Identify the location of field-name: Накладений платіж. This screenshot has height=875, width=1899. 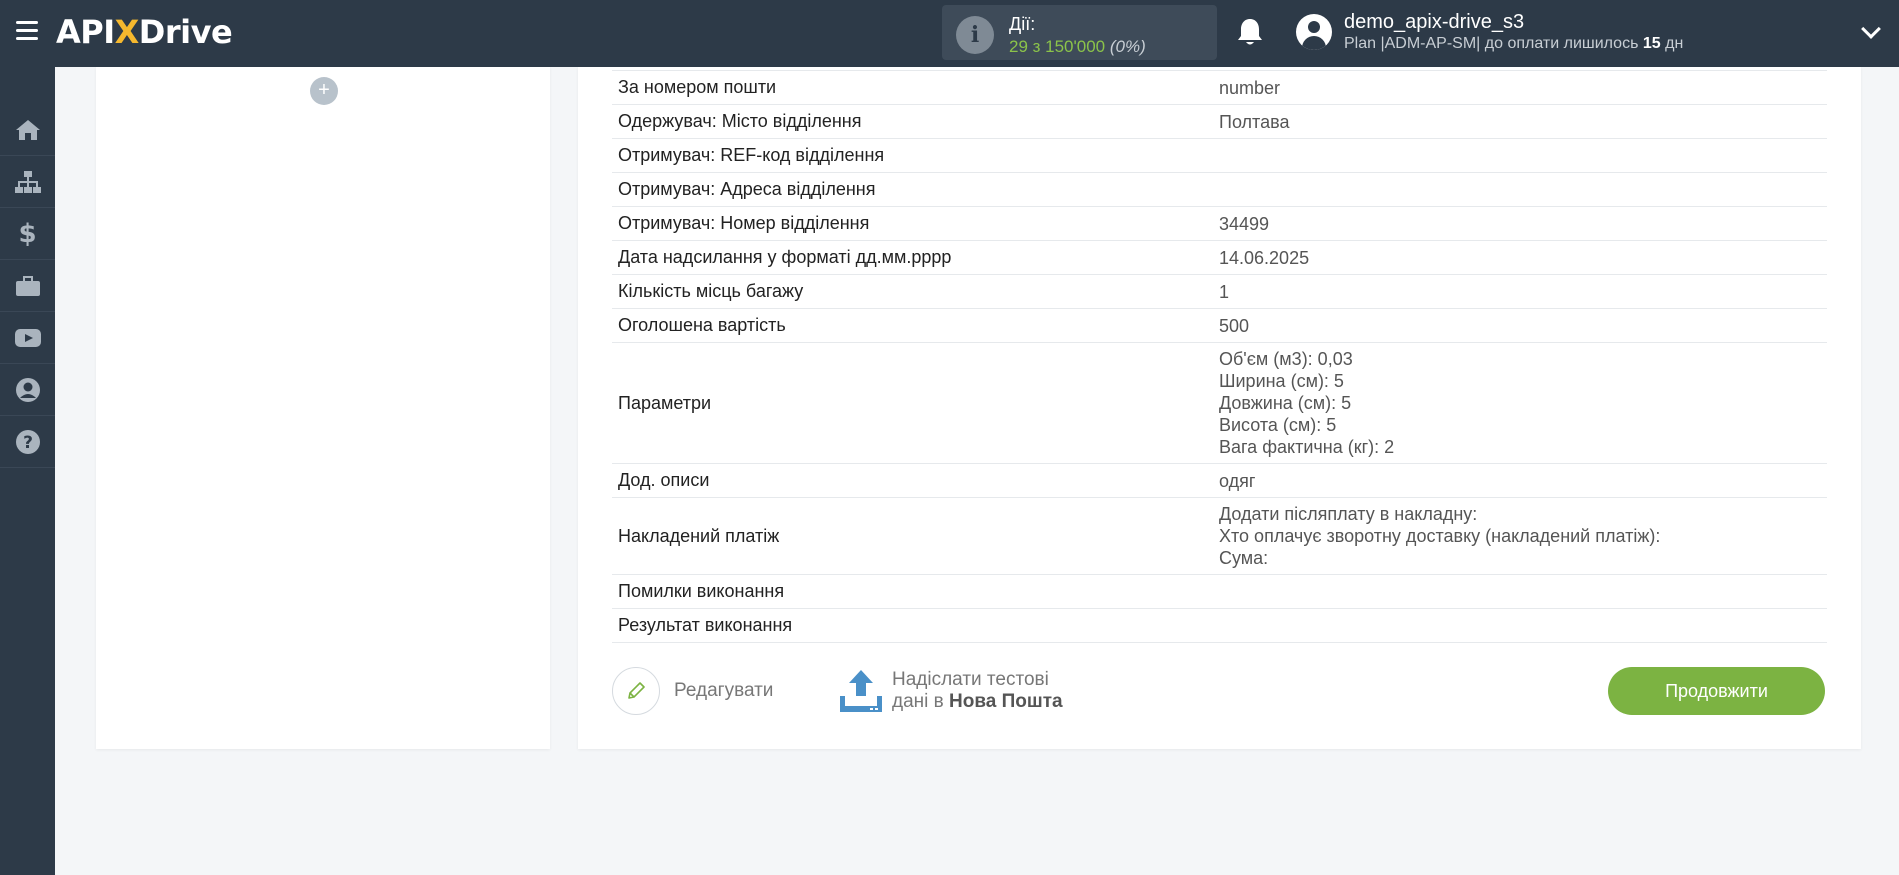
(699, 535).